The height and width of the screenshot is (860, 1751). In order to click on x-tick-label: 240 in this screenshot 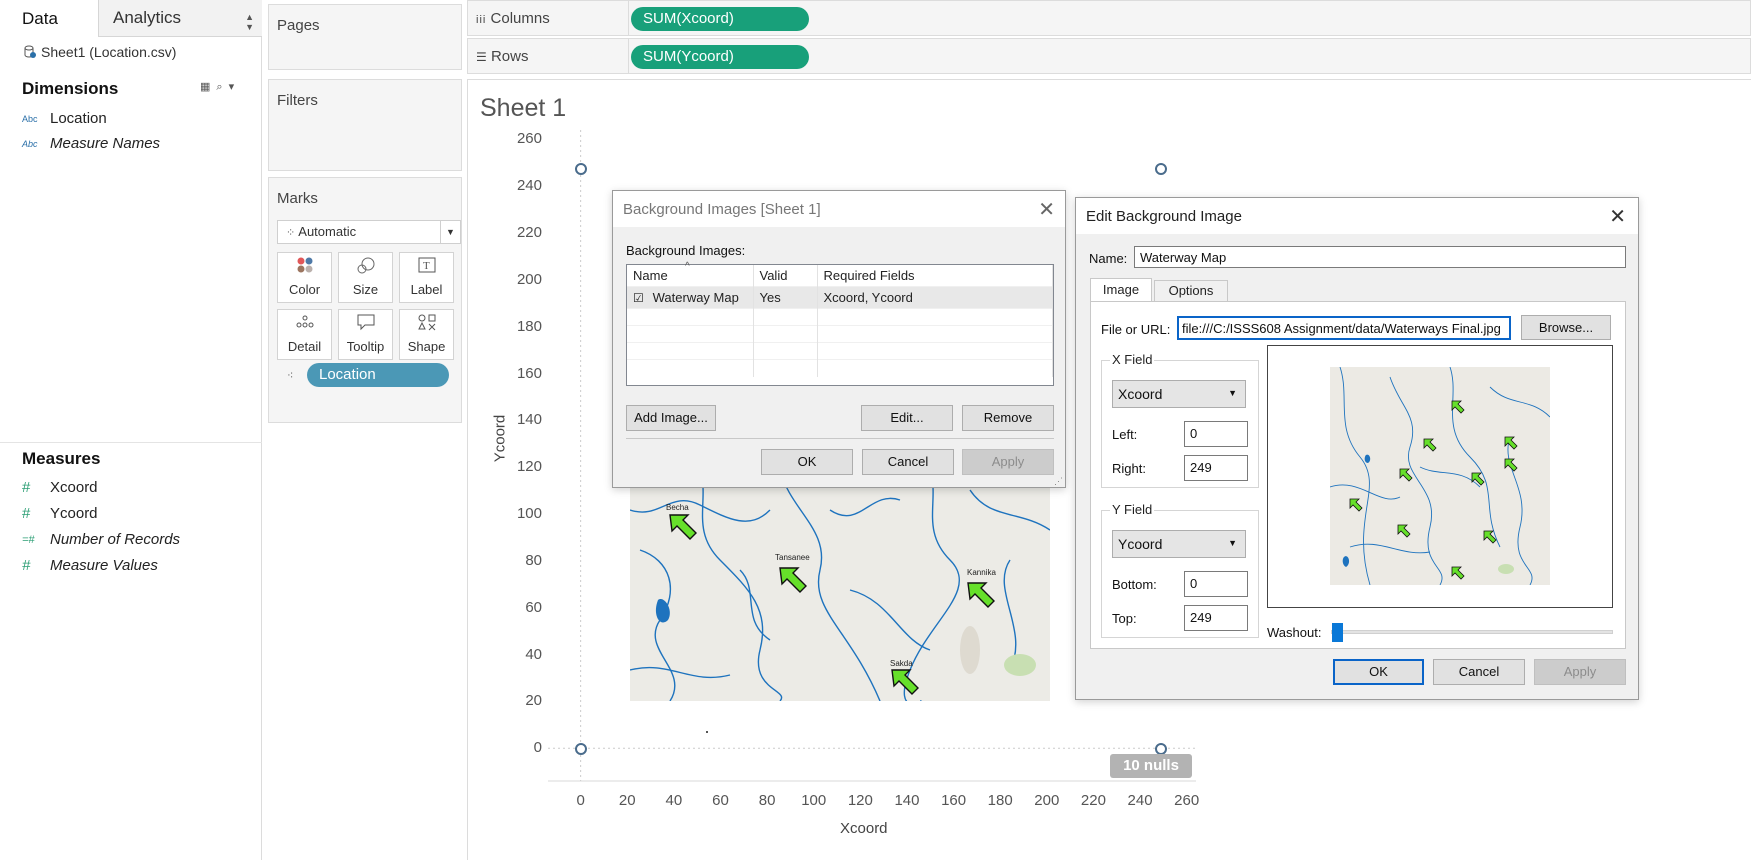, I will do `click(1140, 800)`.